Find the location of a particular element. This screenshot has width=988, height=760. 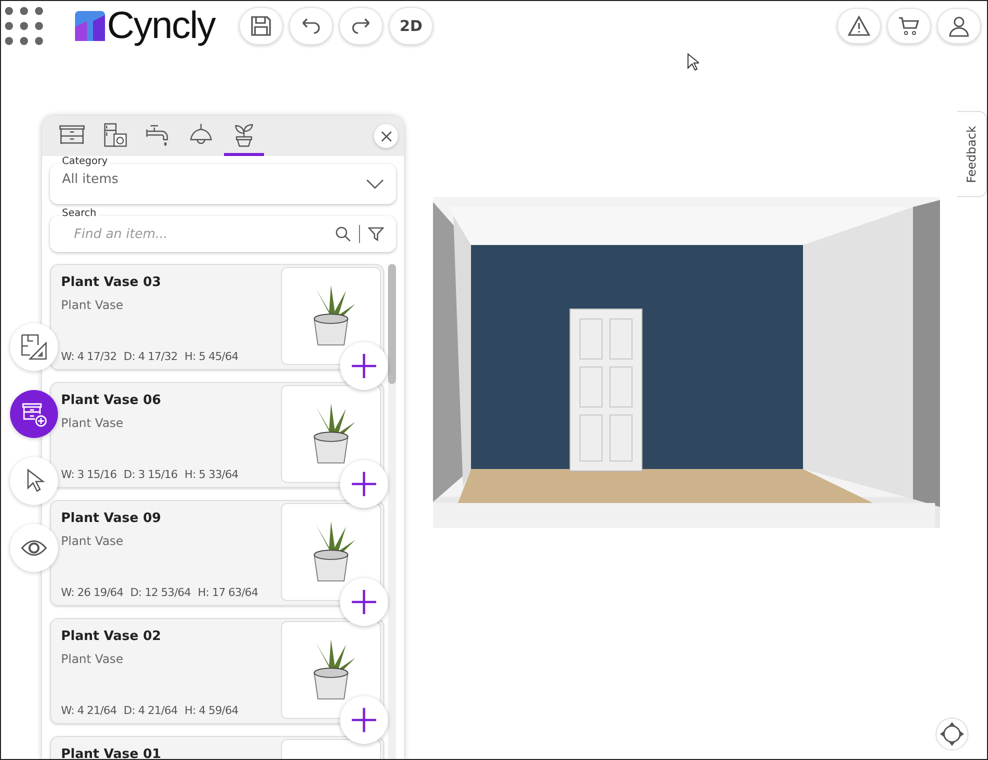

floor-plan-icon is located at coordinates (34, 347).